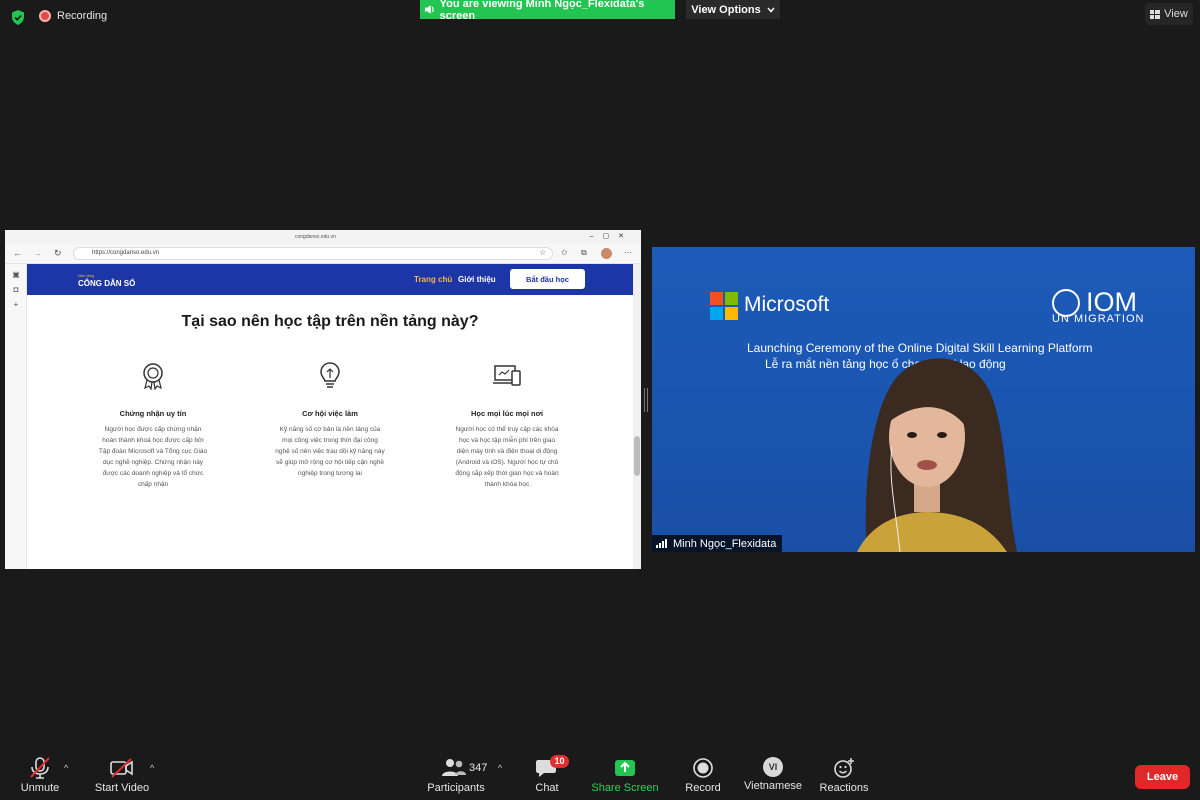 This screenshot has height=800, width=1200. What do you see at coordinates (625, 788) in the screenshot?
I see `share-screen-label: Share Screen` at bounding box center [625, 788].